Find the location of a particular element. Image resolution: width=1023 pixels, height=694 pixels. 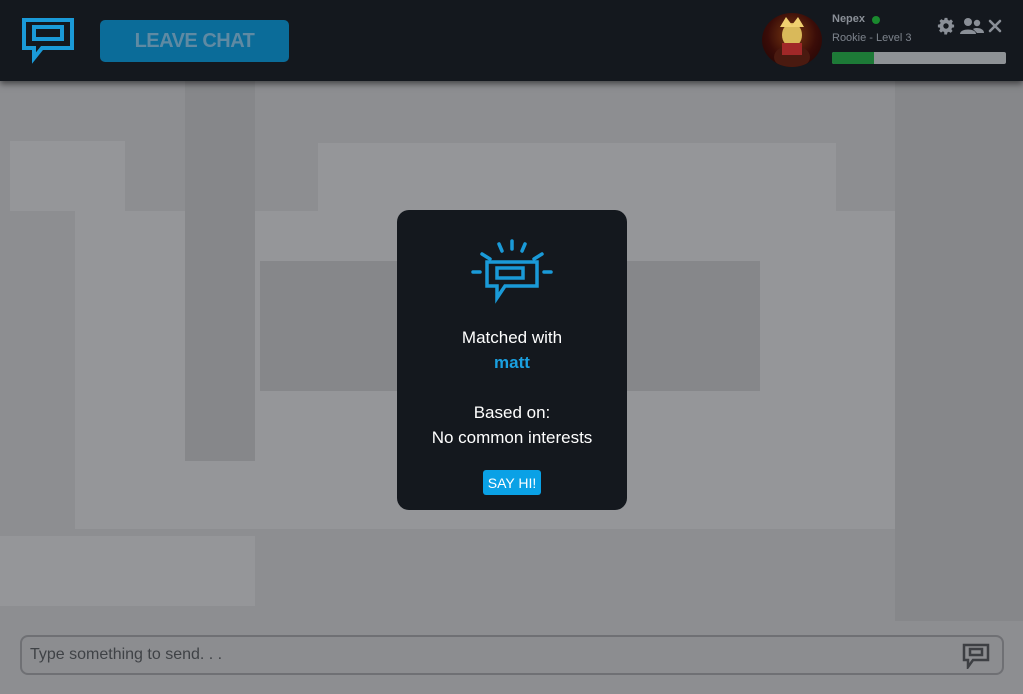

interests-text: No common interests is located at coordinates (512, 437).